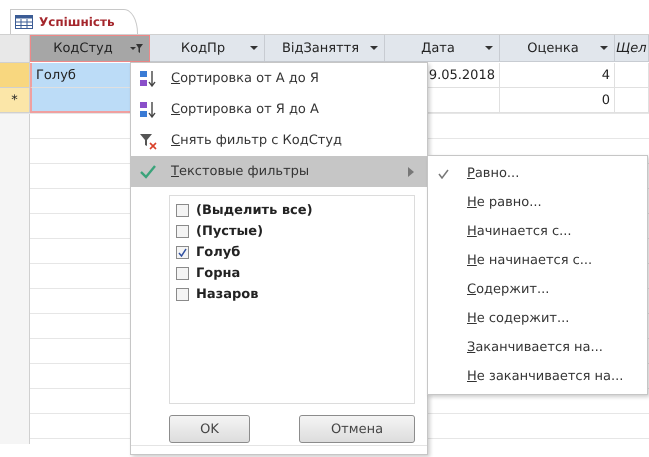 This screenshot has height=457, width=649. Describe the element at coordinates (230, 231) in the screenshot. I see `checkbox-label: (Пустые)` at that location.